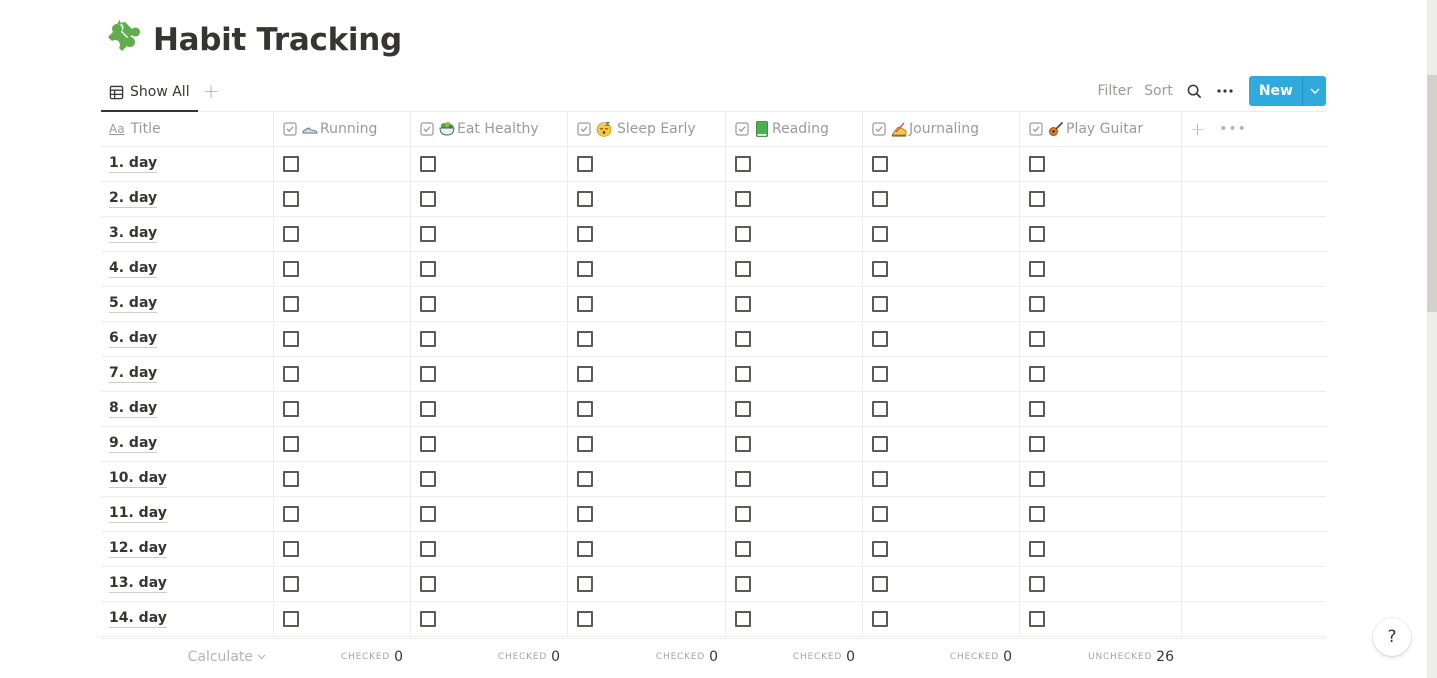 The image size is (1437, 678). What do you see at coordinates (133, 409) in the screenshot?
I see `row-title: 8. day` at bounding box center [133, 409].